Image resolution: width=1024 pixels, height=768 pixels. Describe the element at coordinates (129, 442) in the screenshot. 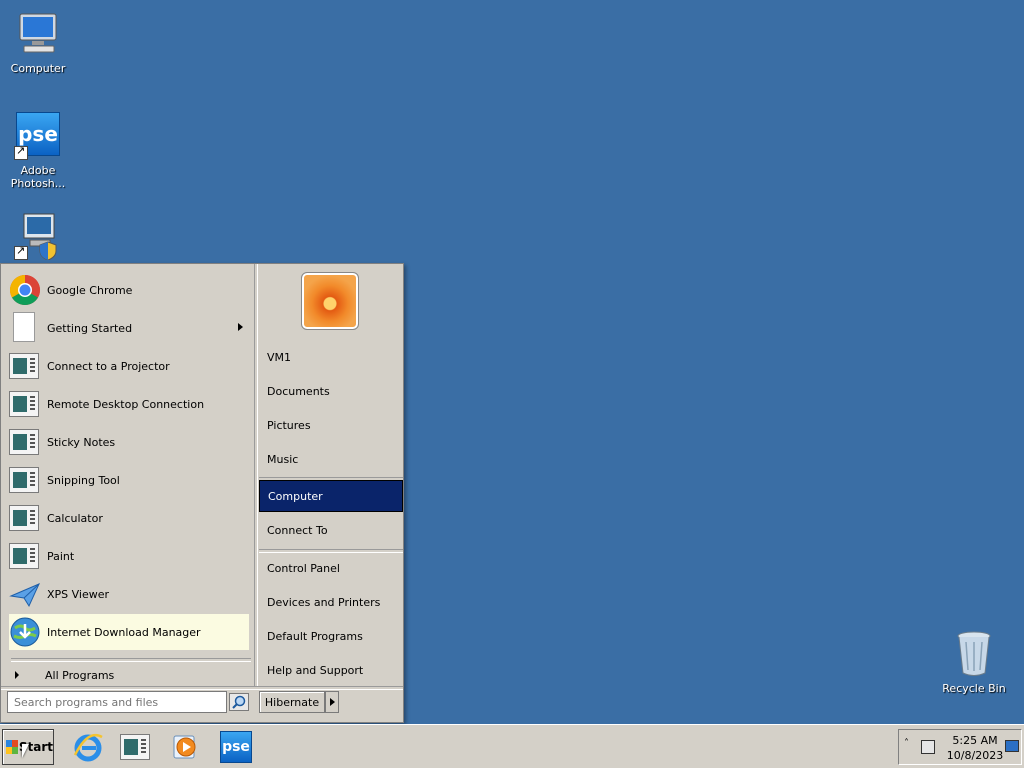

I see `program-sticky-notes: Sticky Notes` at that location.